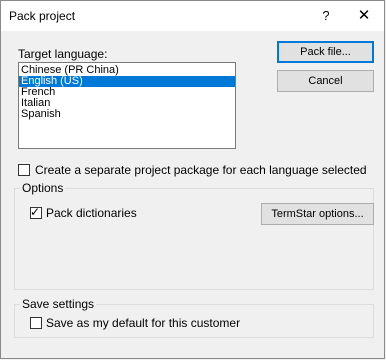  I want to click on options-group-title: Options, so click(43, 188).